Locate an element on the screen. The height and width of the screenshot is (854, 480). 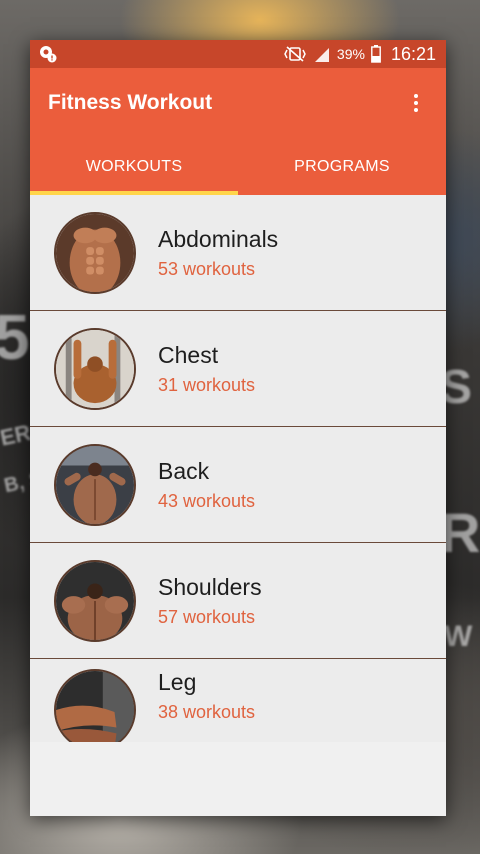
tab-workouts: WORKOUTS is located at coordinates (134, 166).